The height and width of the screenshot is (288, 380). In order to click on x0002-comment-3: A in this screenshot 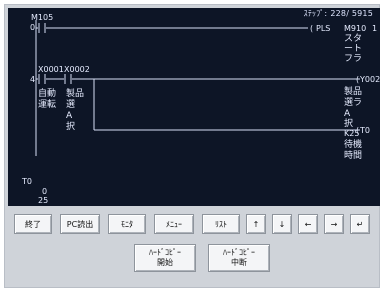, I will do `click(69, 116)`.